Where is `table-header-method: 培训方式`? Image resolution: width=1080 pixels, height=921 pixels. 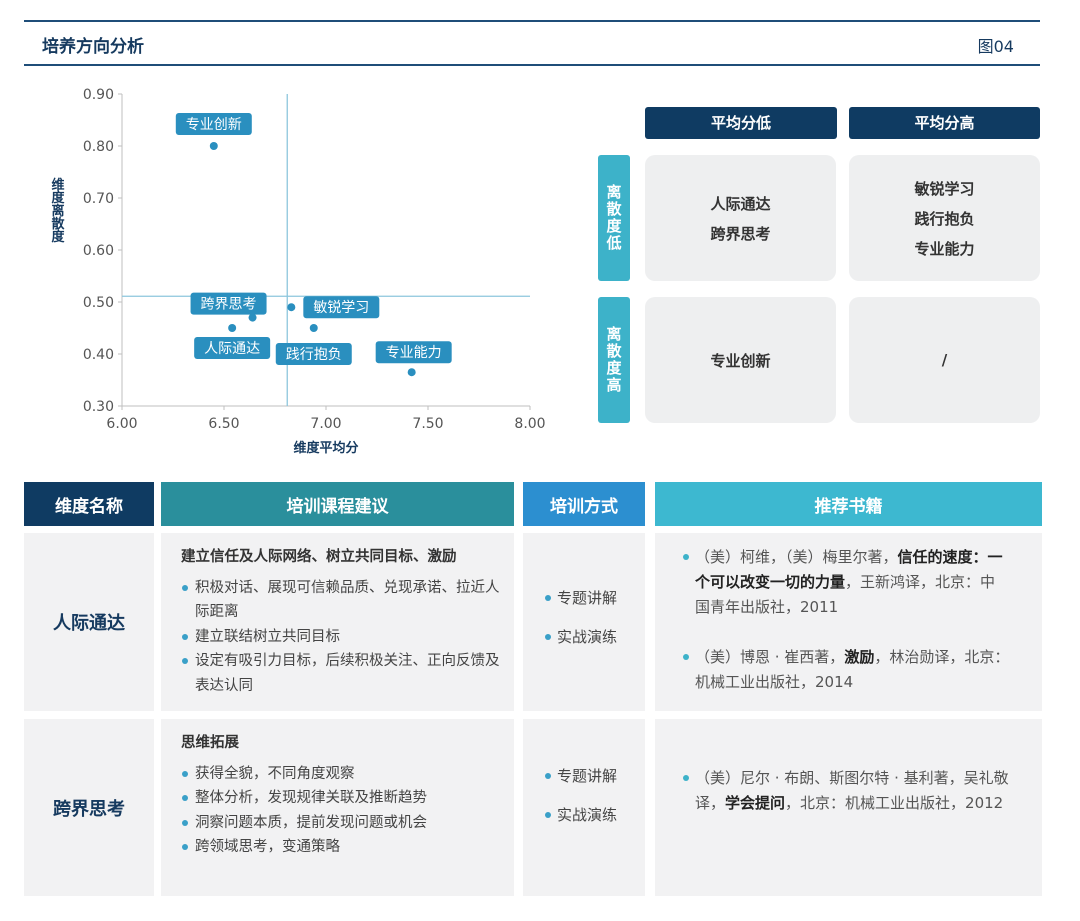 table-header-method: 培训方式 is located at coordinates (584, 504).